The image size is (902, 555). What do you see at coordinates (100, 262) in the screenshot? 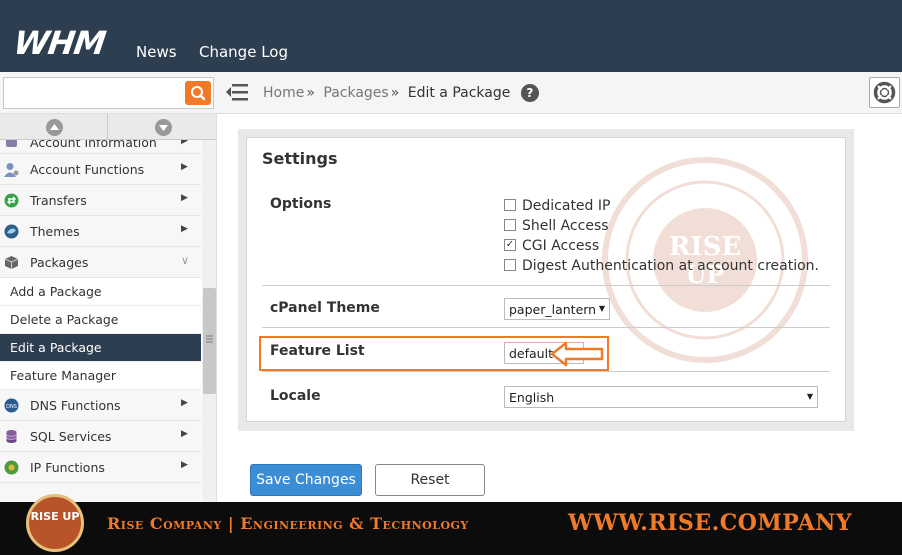
I see `sidebar-item-packages: Packages ∨` at bounding box center [100, 262].